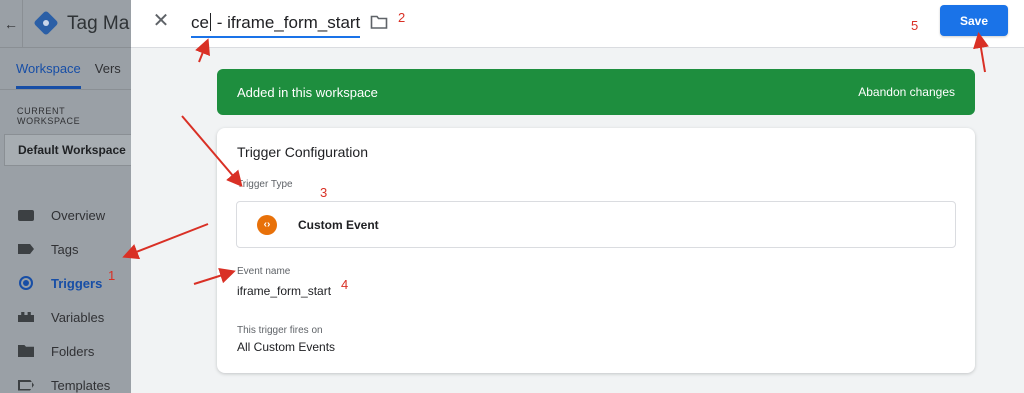 The width and height of the screenshot is (1024, 393). Describe the element at coordinates (286, 347) in the screenshot. I see `fires-on-value: All Custom Events` at that location.